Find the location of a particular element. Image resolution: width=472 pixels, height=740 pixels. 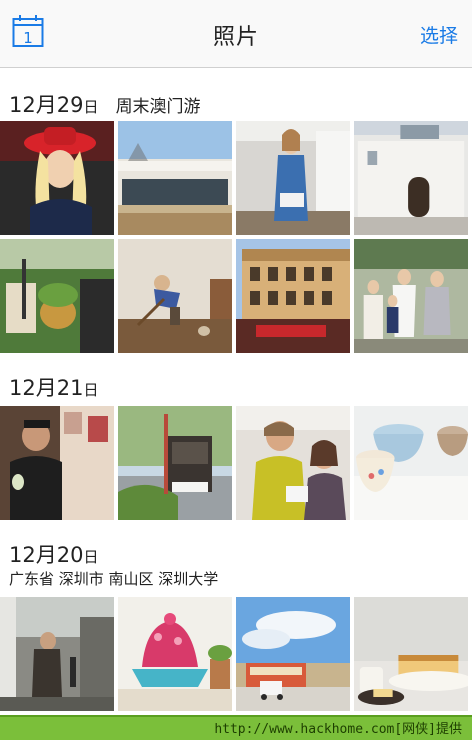

page-title: 照片 is located at coordinates (235, 37).